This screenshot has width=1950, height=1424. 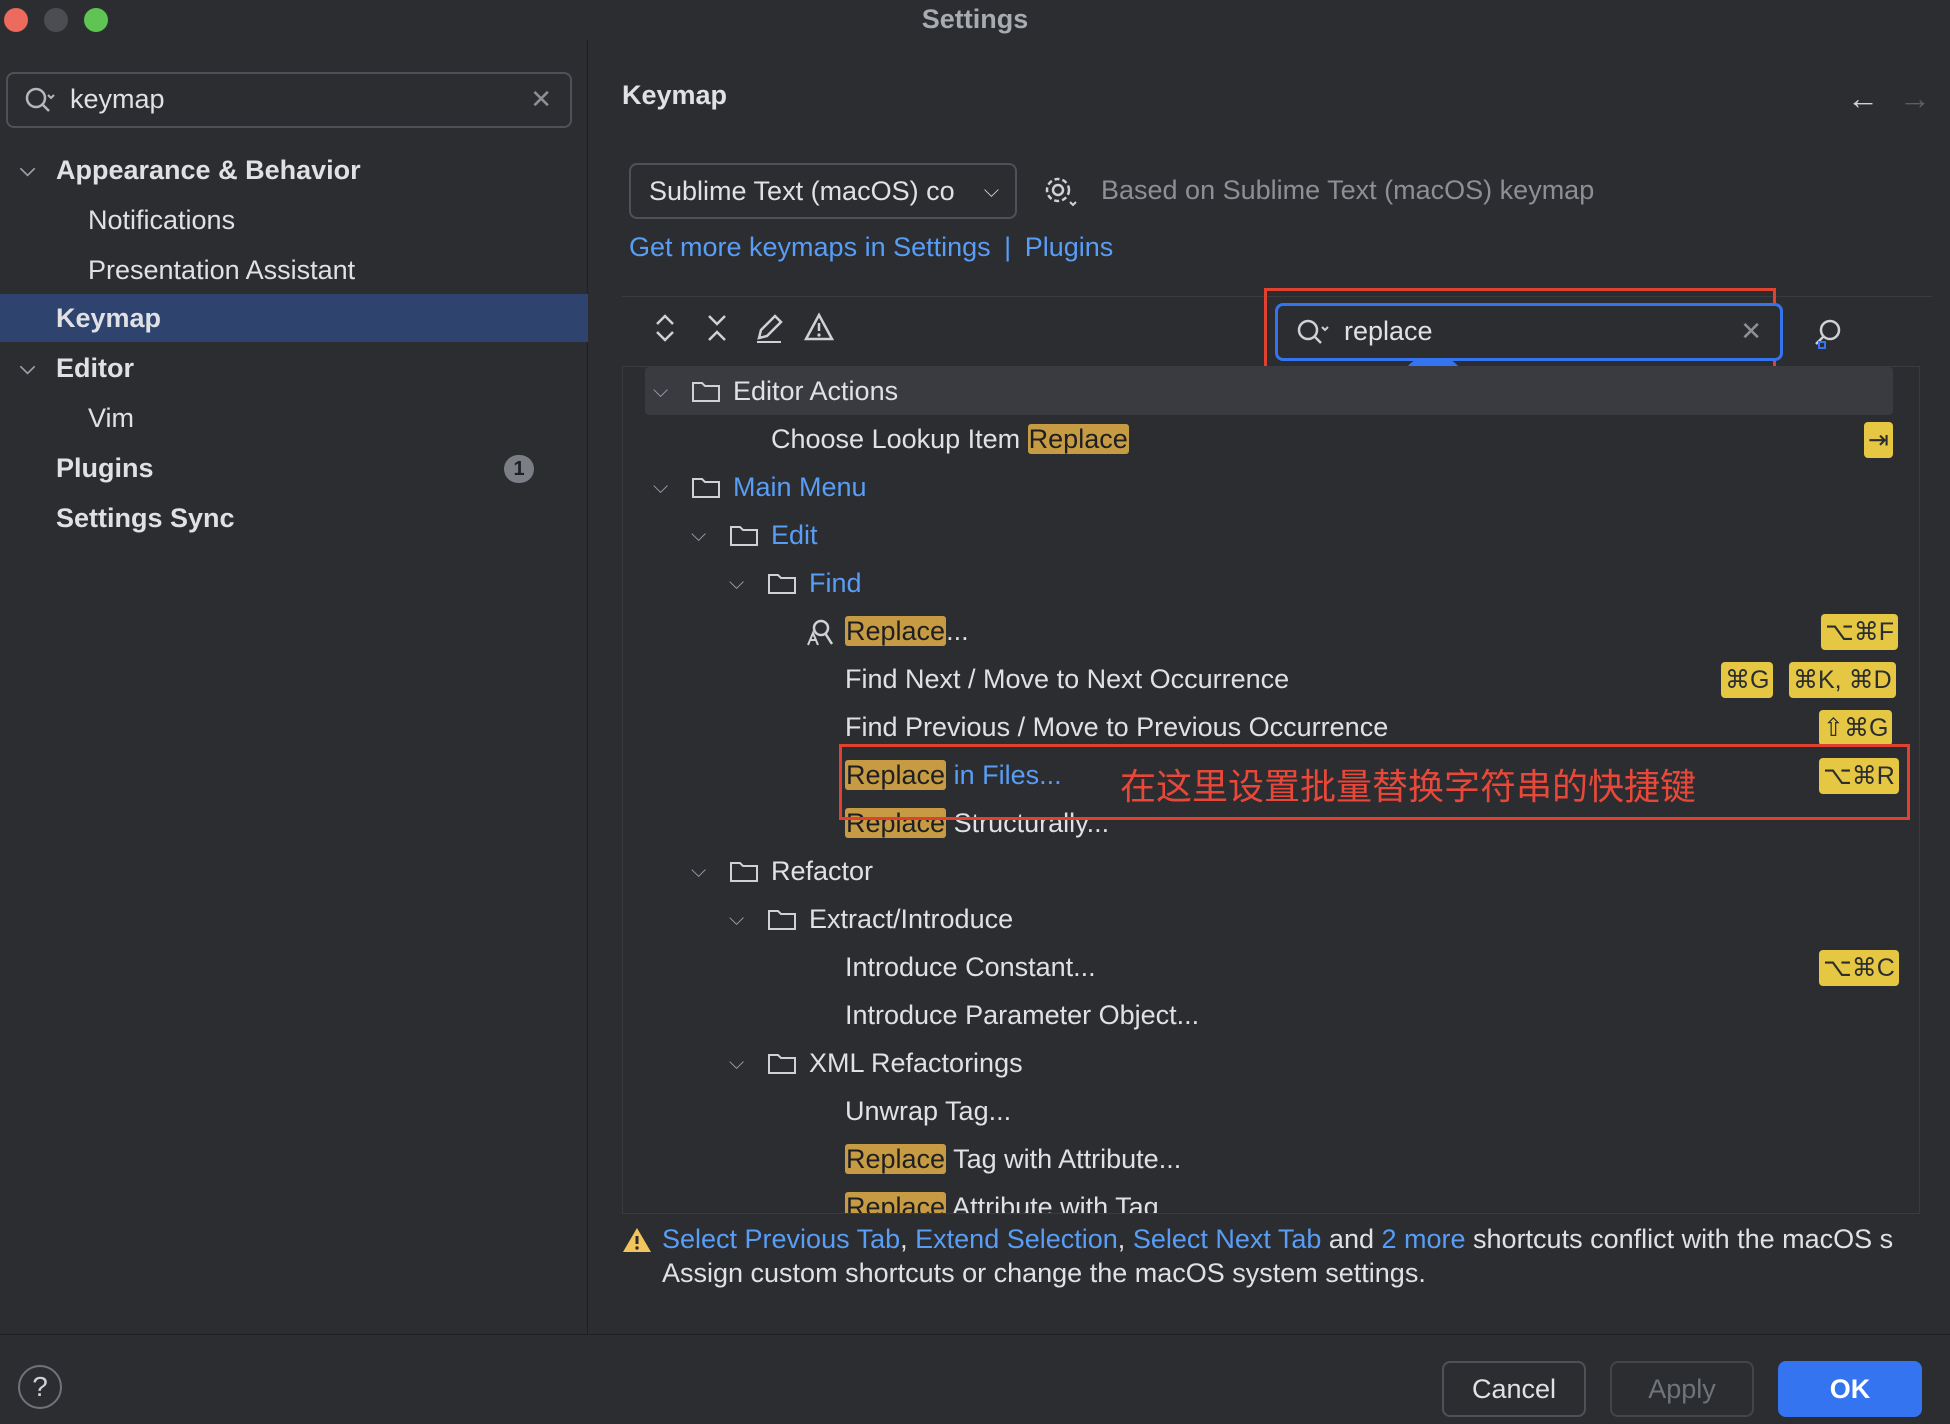 I want to click on warning-text: shortcuts conflict with the macOS s, so click(x=1679, y=1239).